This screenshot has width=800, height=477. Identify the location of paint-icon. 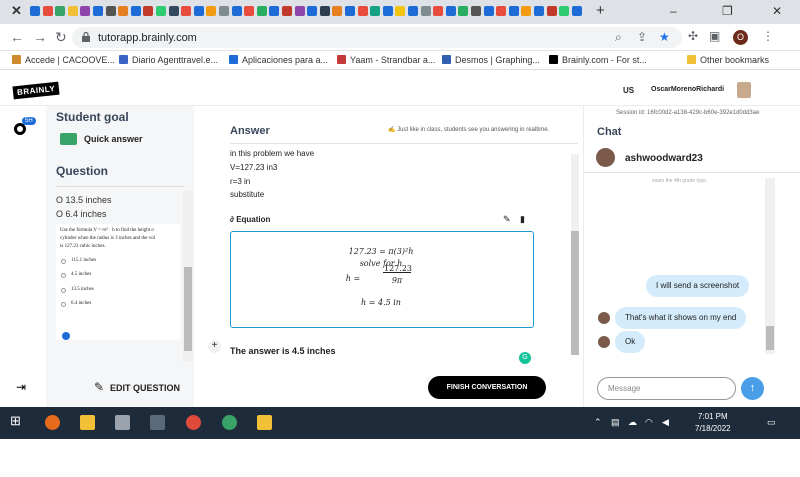
(122, 422).